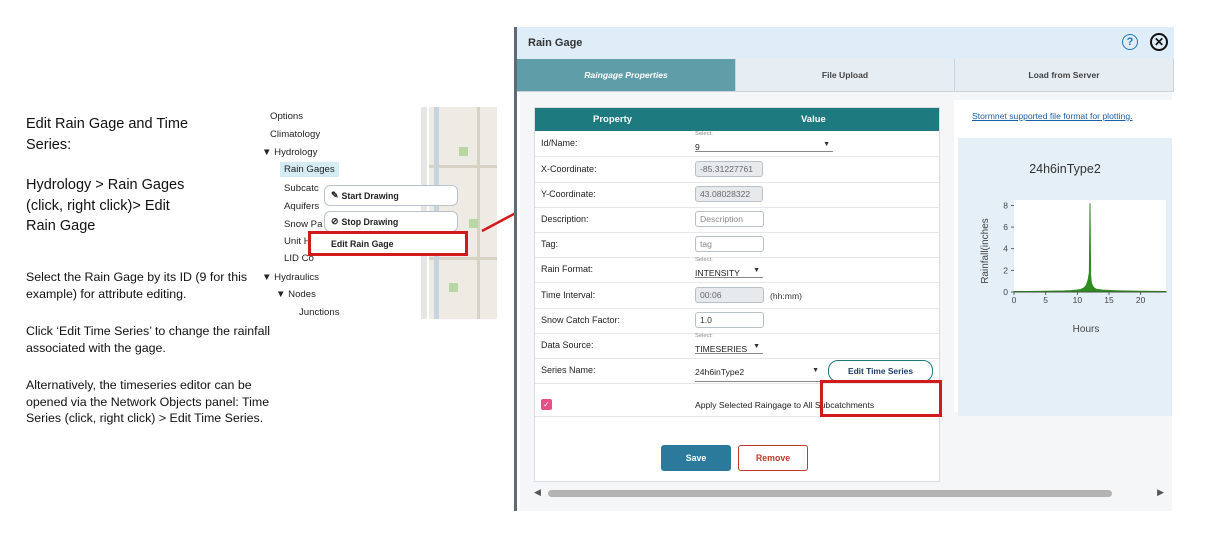  Describe the element at coordinates (720, 372) in the screenshot. I see `series-name-value: 24h6inType2` at that location.